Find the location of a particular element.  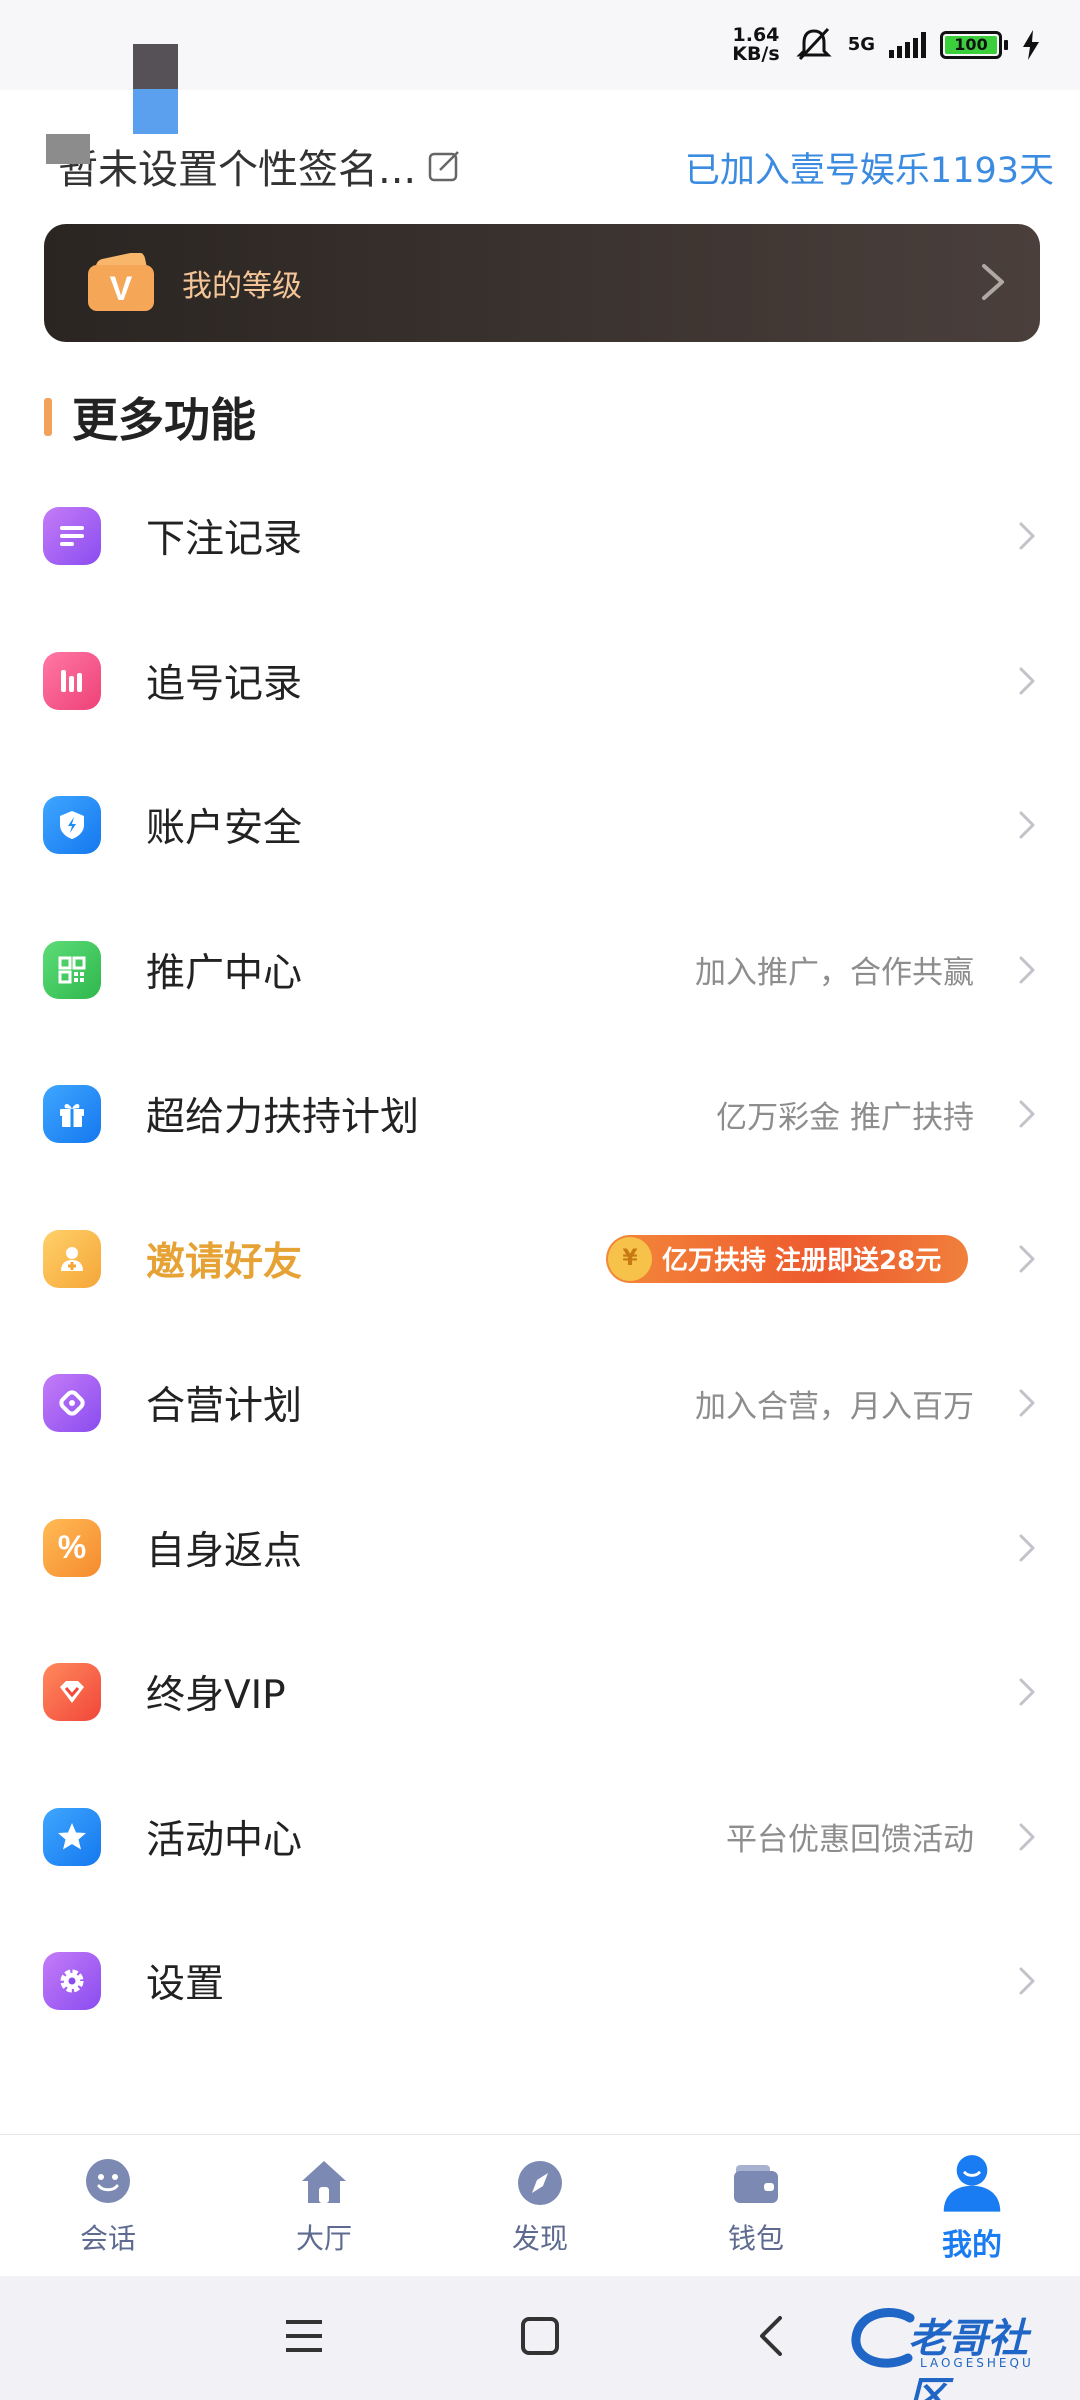

nav-chat: 会话 is located at coordinates (108, 2205).